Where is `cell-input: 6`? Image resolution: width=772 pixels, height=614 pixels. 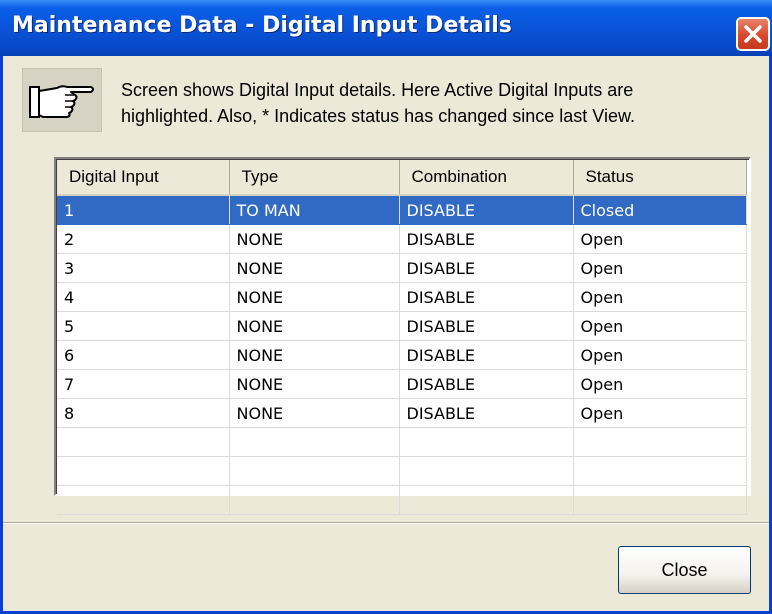
cell-input: 6 is located at coordinates (143, 355).